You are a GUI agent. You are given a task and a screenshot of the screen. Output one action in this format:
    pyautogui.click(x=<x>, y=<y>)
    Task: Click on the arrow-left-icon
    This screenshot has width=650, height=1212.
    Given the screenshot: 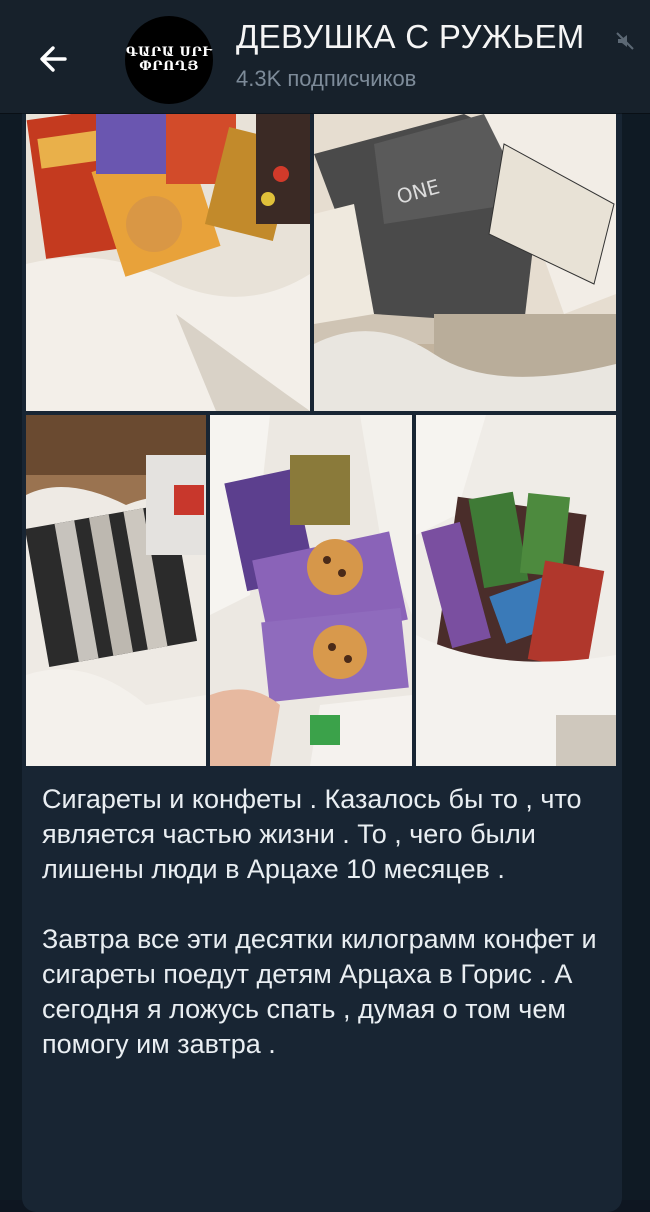 What is the action you would take?
    pyautogui.click(x=53, y=59)
    